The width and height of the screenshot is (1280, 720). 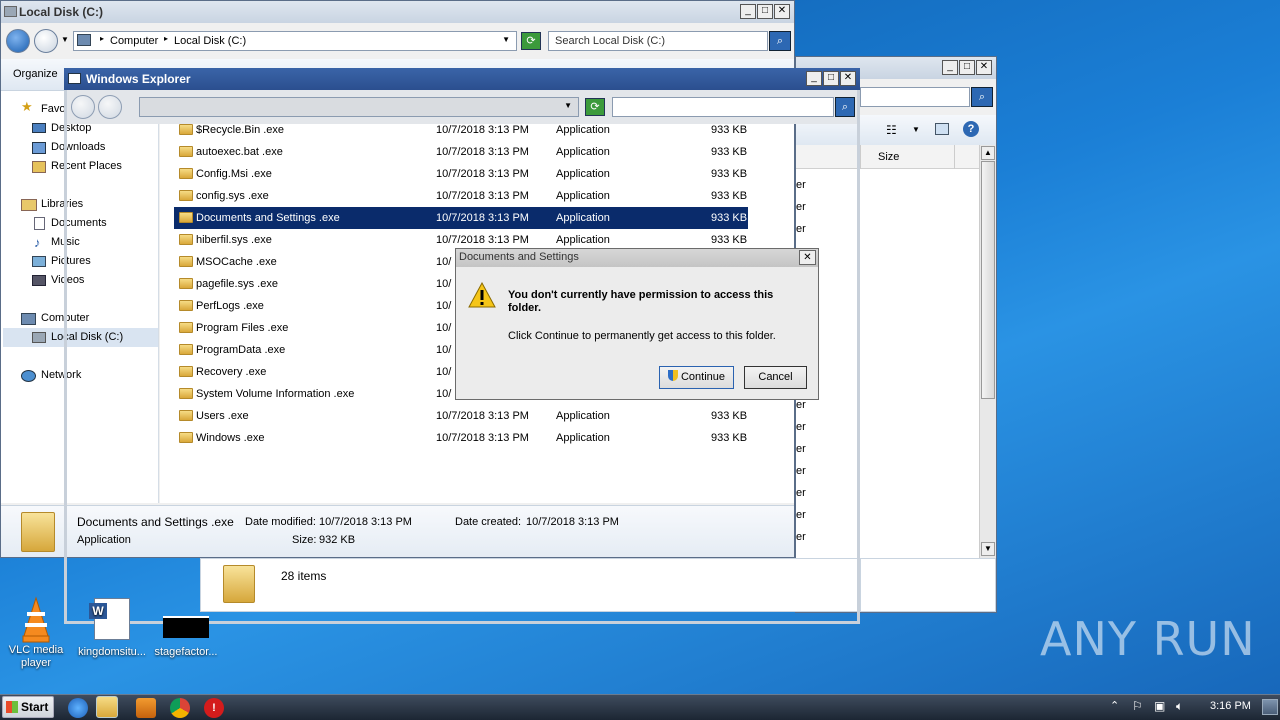 What do you see at coordinates (637, 258) in the screenshot?
I see `dialog-titlebar: Documents and Settings ✕` at bounding box center [637, 258].